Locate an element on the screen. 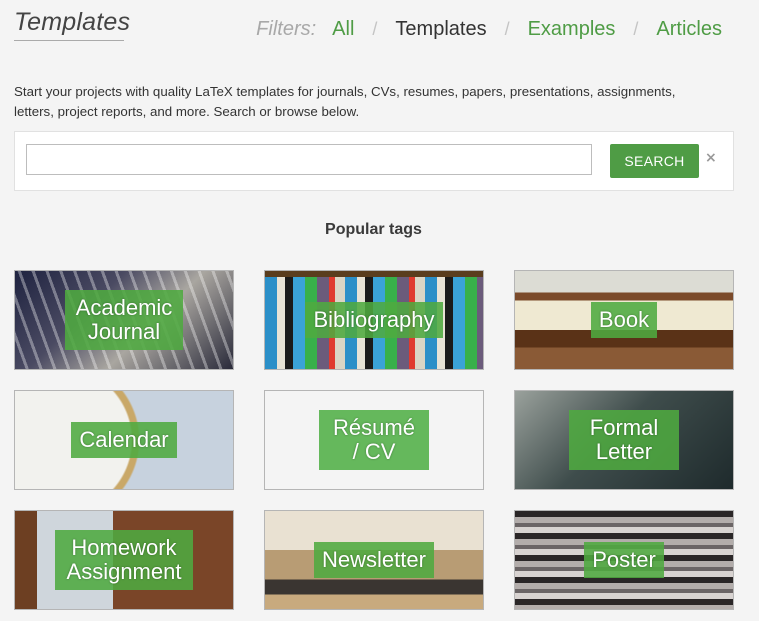  tag-label: Academic Journal is located at coordinates (124, 320).